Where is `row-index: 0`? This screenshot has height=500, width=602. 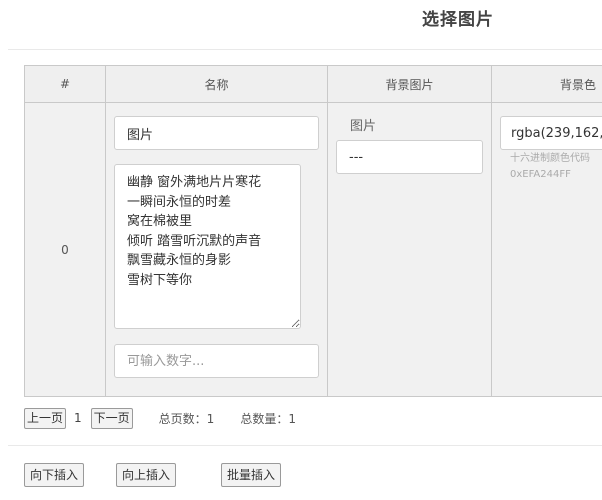 row-index: 0 is located at coordinates (65, 249).